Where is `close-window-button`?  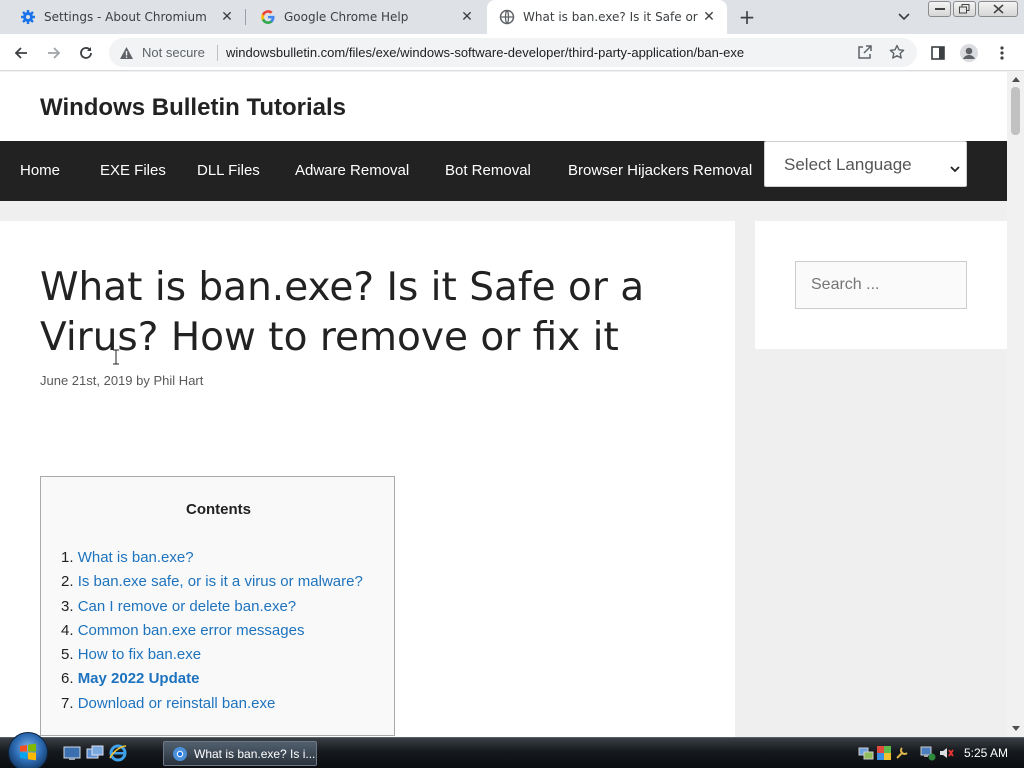 close-window-button is located at coordinates (998, 9).